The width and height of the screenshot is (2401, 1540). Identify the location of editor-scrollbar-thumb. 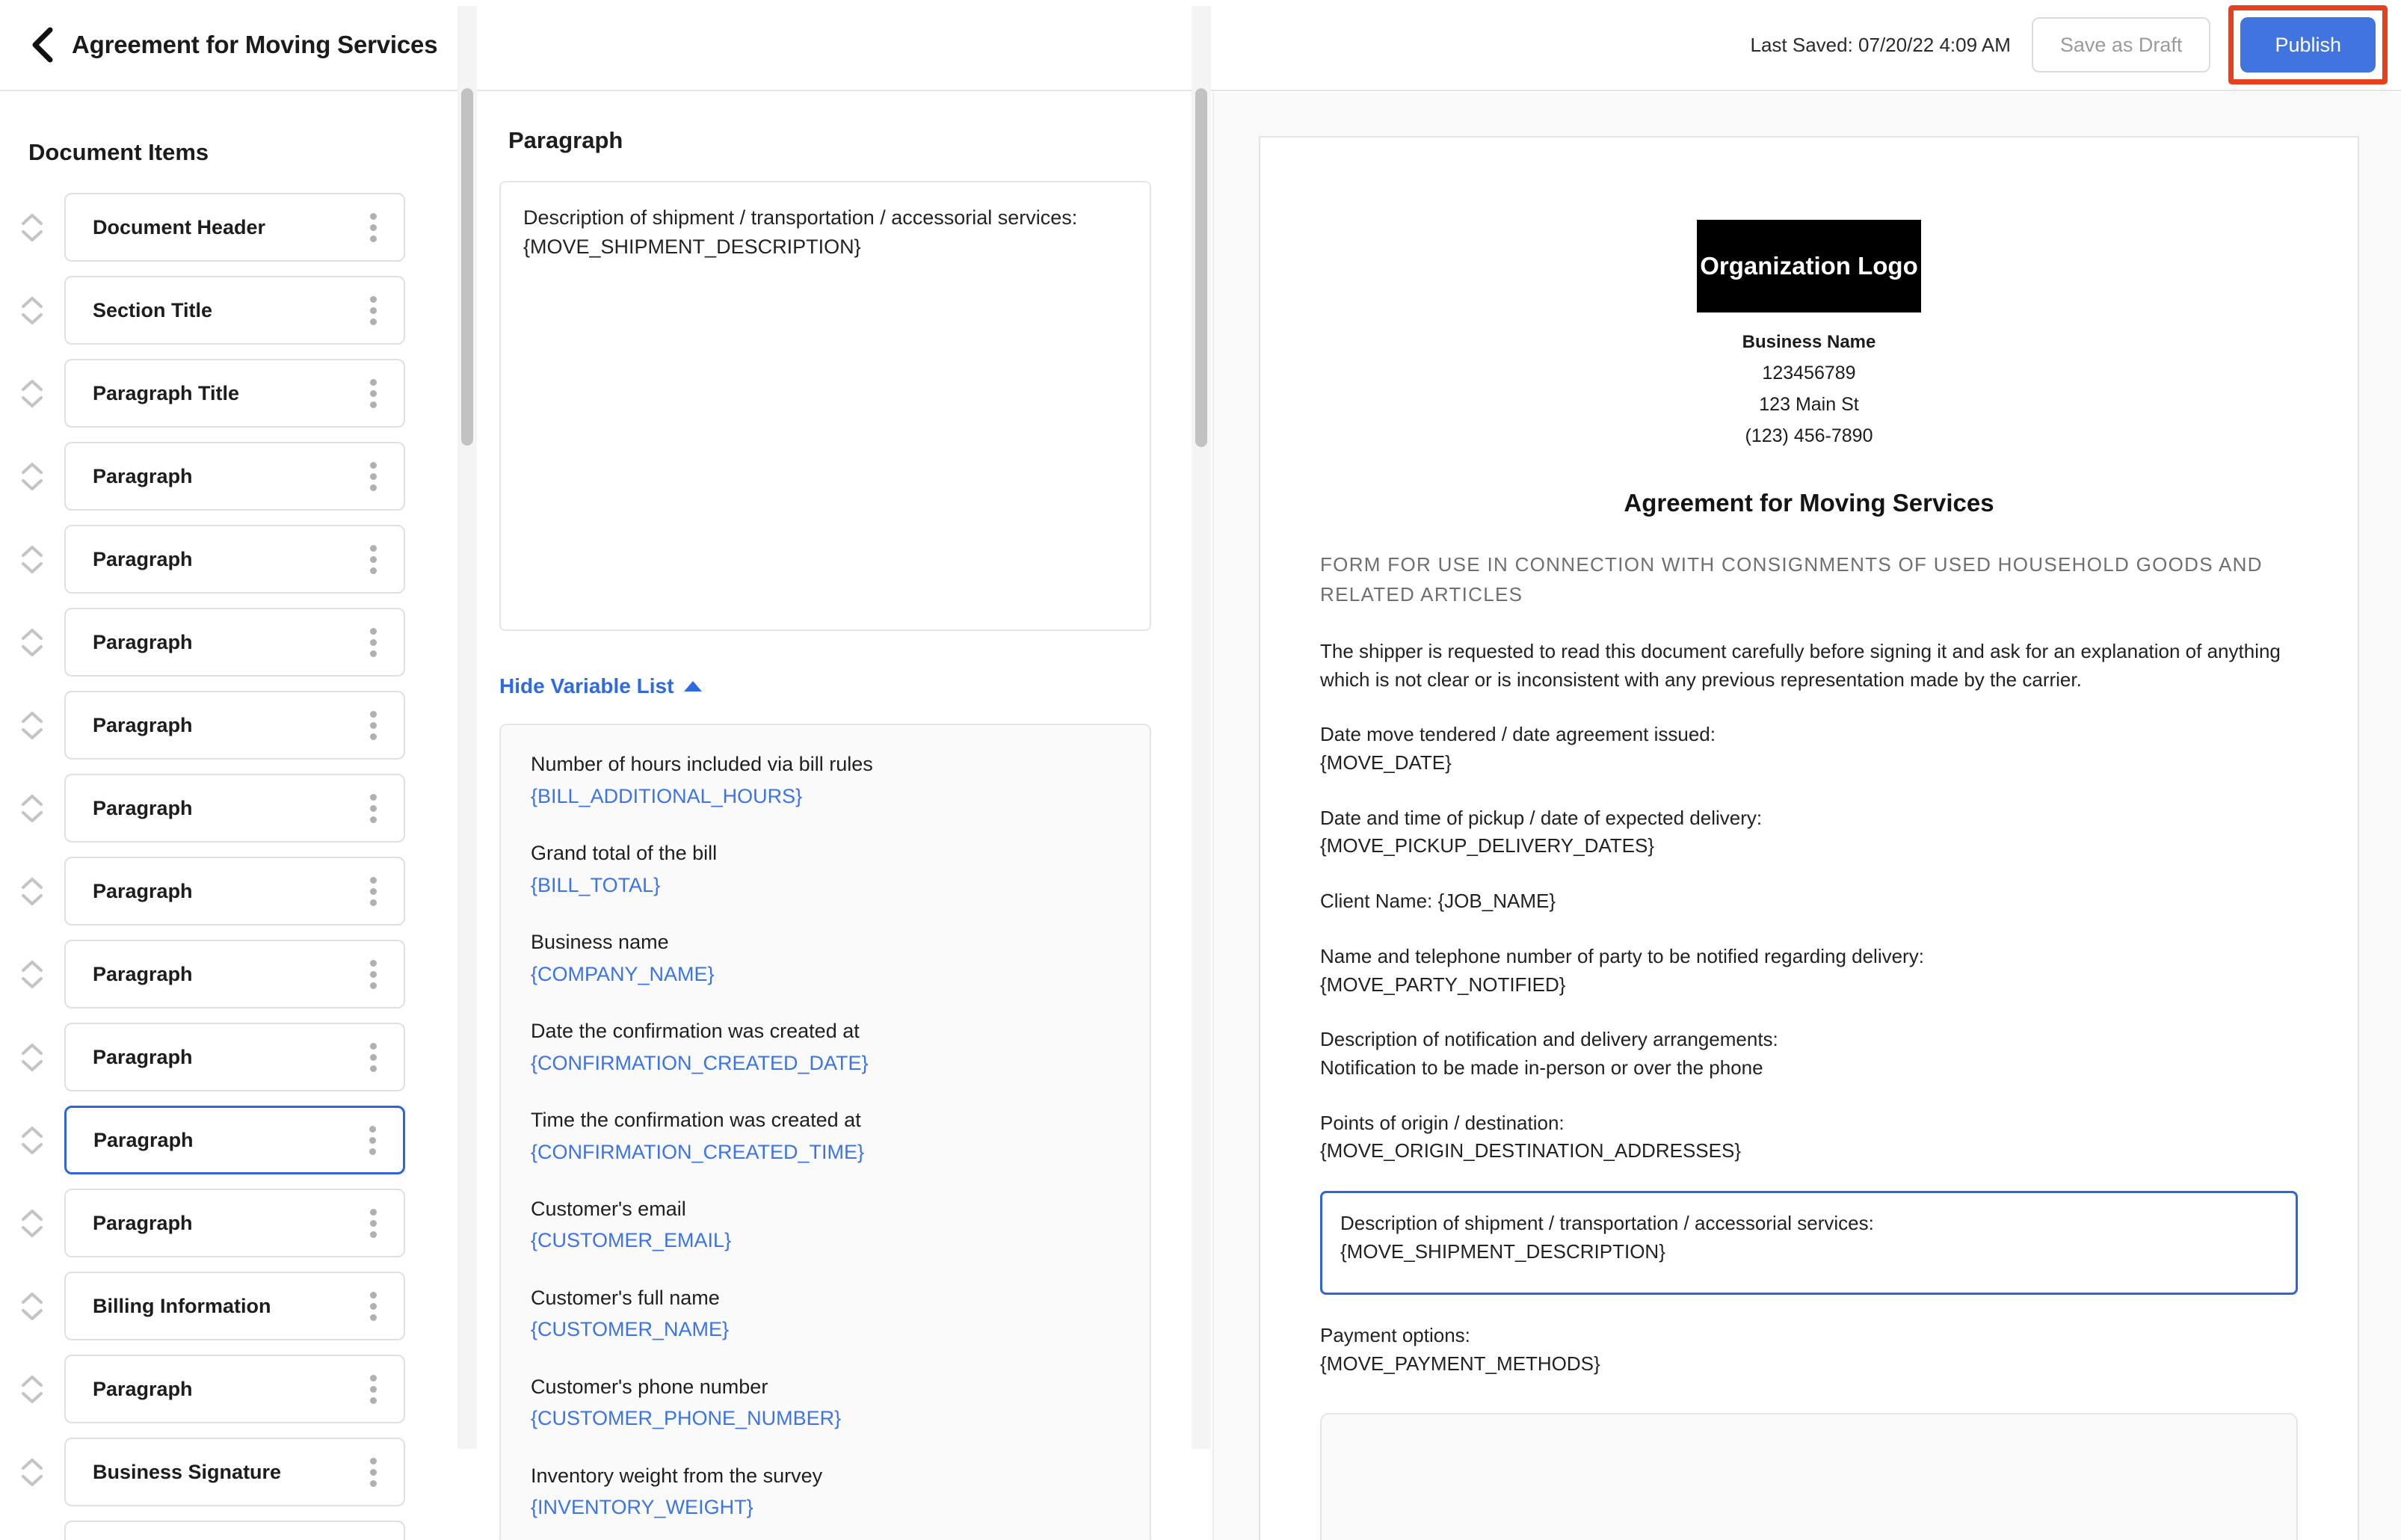
(1201, 267).